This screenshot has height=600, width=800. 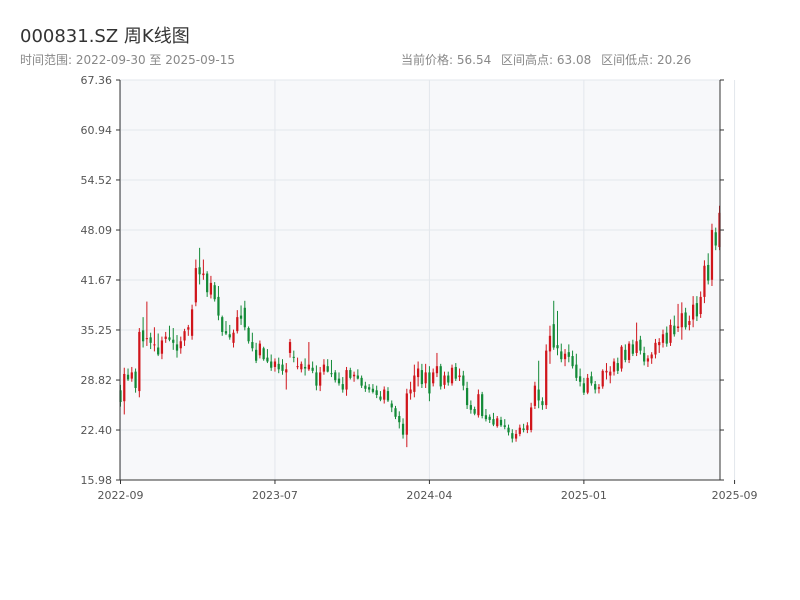 I want to click on x-tick-label: 2025-01, so click(x=584, y=495).